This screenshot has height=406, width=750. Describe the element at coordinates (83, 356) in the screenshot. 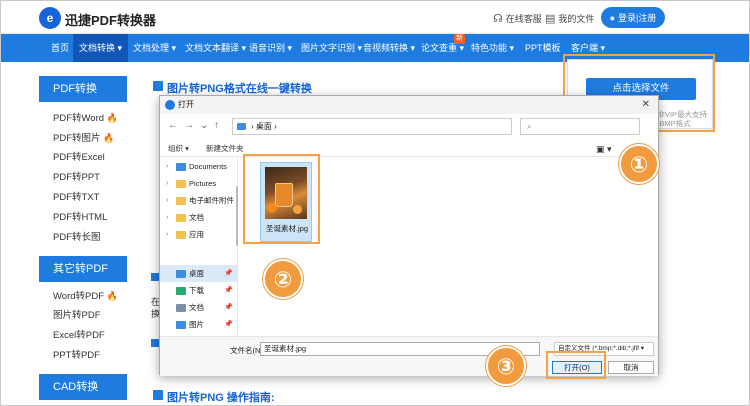

I see `sidebar-item-ppt-pdf: PPT转PDF` at that location.